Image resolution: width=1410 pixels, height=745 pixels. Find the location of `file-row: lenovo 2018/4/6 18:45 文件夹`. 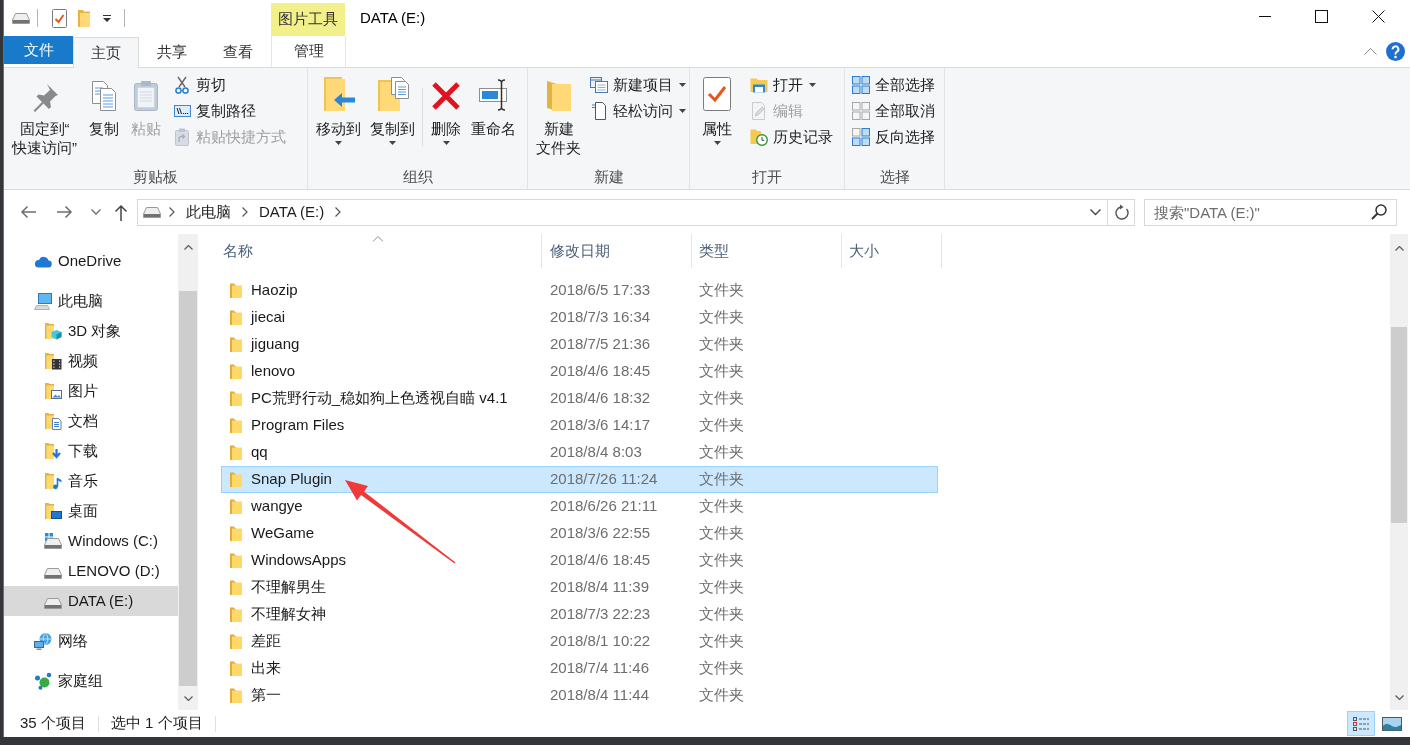

file-row: lenovo 2018/4/6 18:45 文件夹 is located at coordinates (579, 371).